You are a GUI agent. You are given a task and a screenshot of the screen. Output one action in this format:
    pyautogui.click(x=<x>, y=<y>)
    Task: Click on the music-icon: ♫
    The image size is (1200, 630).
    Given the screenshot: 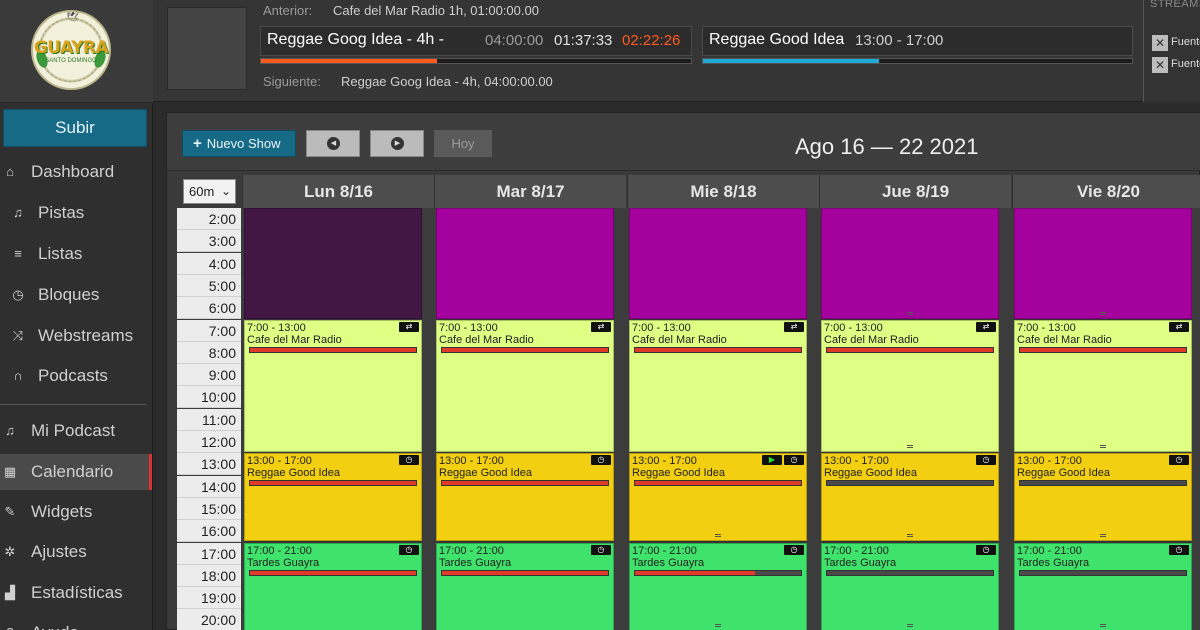 What is the action you would take?
    pyautogui.click(x=18, y=212)
    